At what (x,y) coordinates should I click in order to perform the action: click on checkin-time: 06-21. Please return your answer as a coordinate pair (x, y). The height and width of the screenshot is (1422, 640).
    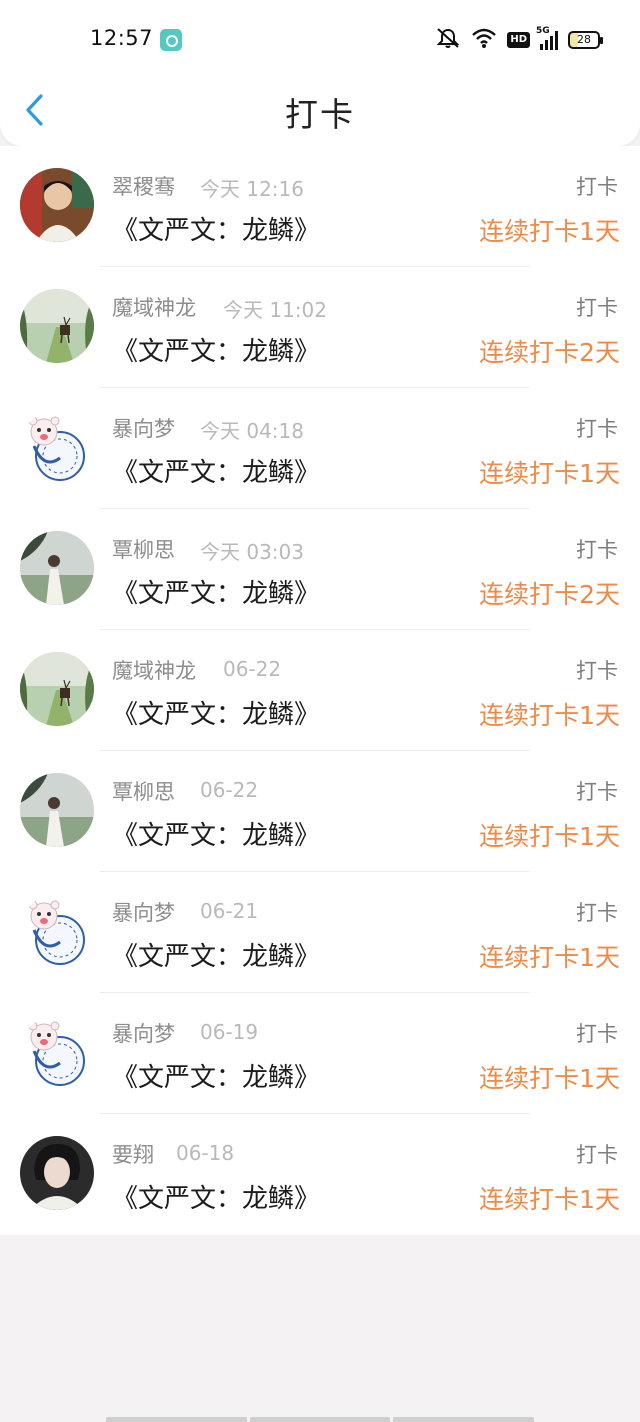
    Looking at the image, I should click on (229, 911).